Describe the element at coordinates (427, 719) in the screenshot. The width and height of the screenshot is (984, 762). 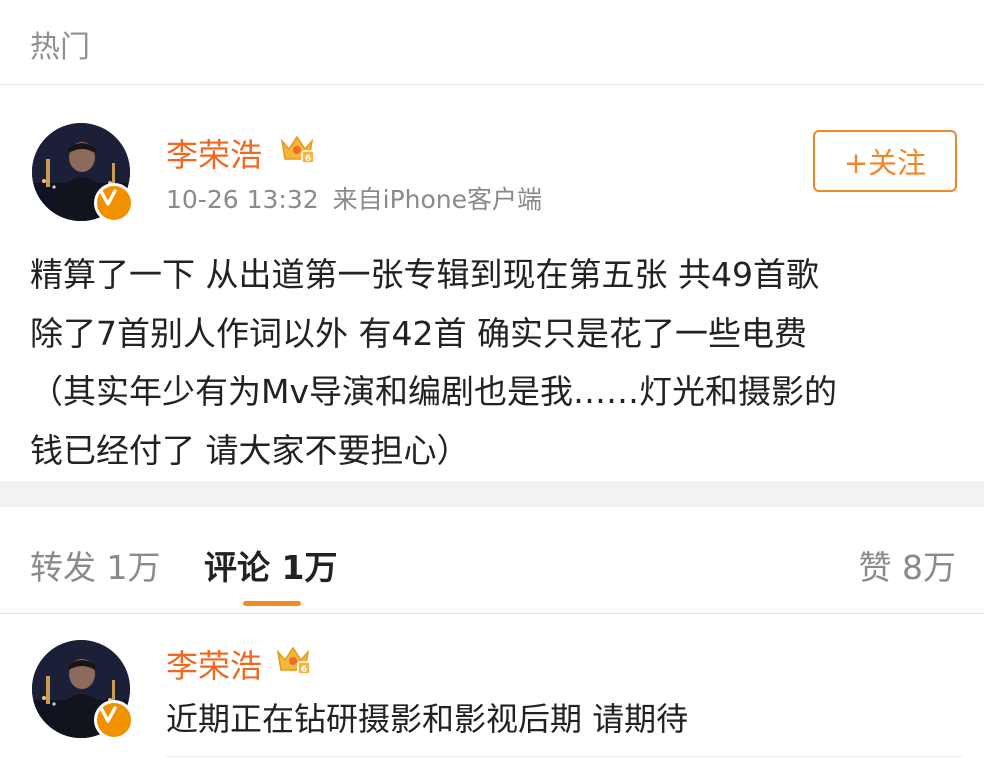
I see `comment-text: 近期正在钻研摄影和影视后期 请期待` at that location.